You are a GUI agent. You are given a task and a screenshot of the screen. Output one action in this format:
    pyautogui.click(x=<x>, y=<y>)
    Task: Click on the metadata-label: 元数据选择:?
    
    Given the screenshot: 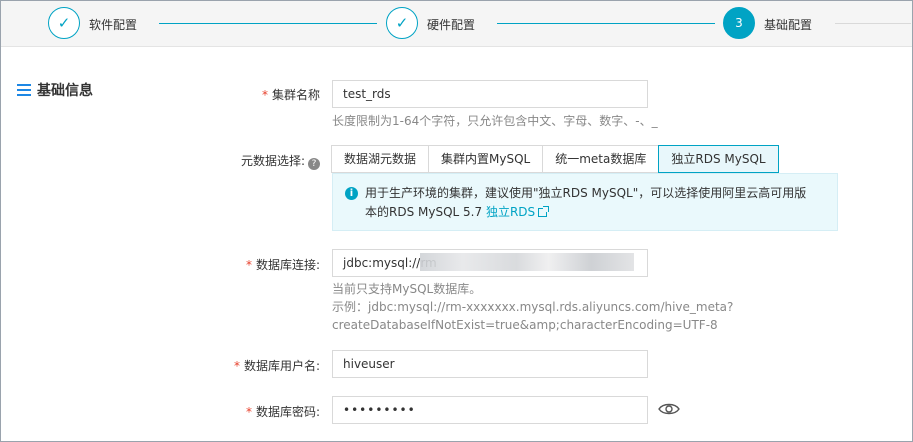 What is the action you would take?
    pyautogui.click(x=270, y=161)
    